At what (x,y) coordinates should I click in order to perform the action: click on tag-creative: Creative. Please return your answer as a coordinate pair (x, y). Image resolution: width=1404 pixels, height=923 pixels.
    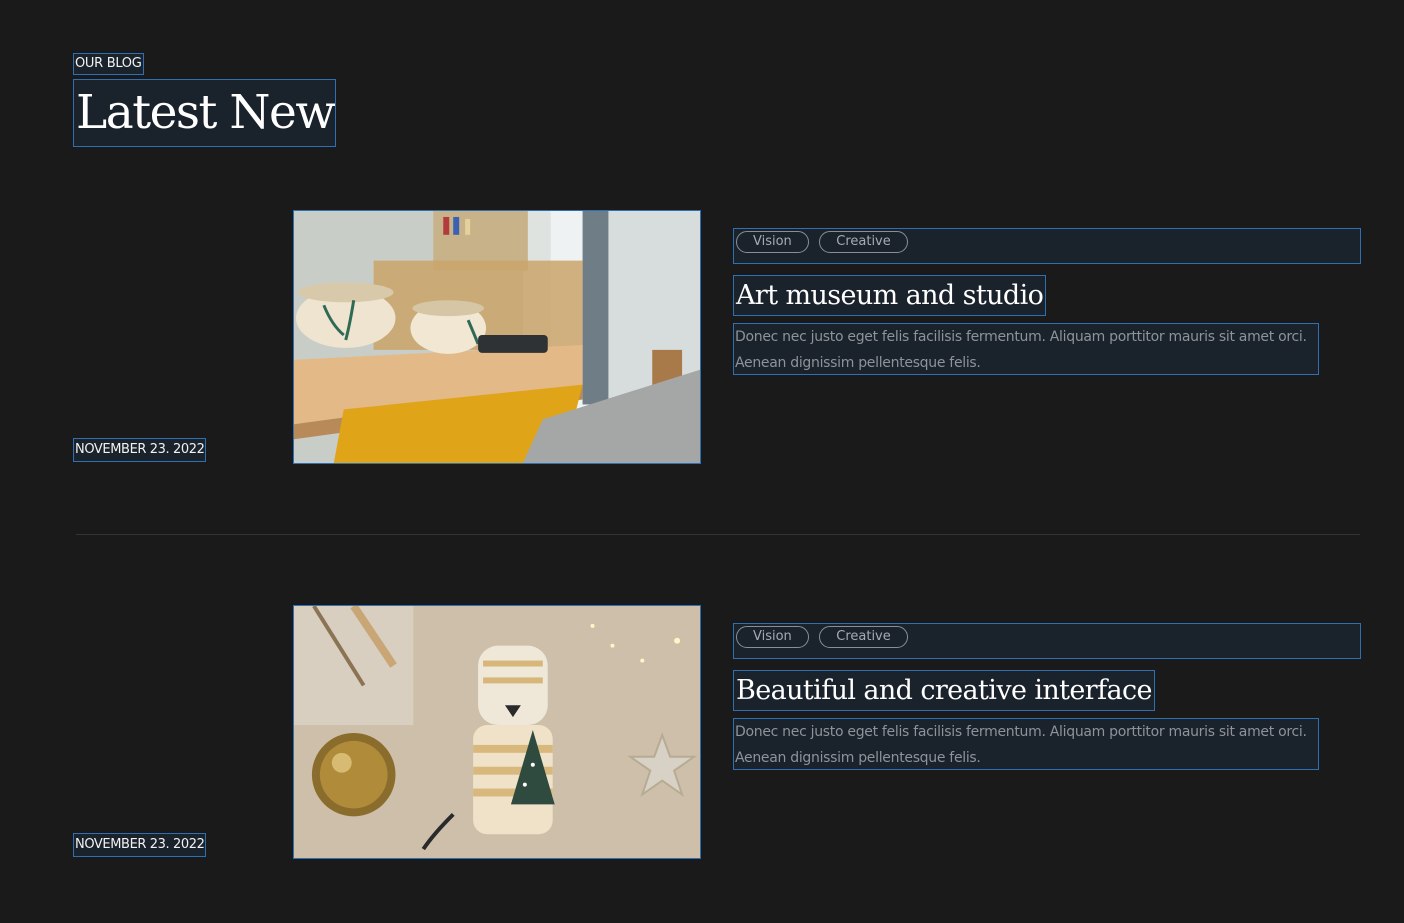
    Looking at the image, I should click on (863, 637).